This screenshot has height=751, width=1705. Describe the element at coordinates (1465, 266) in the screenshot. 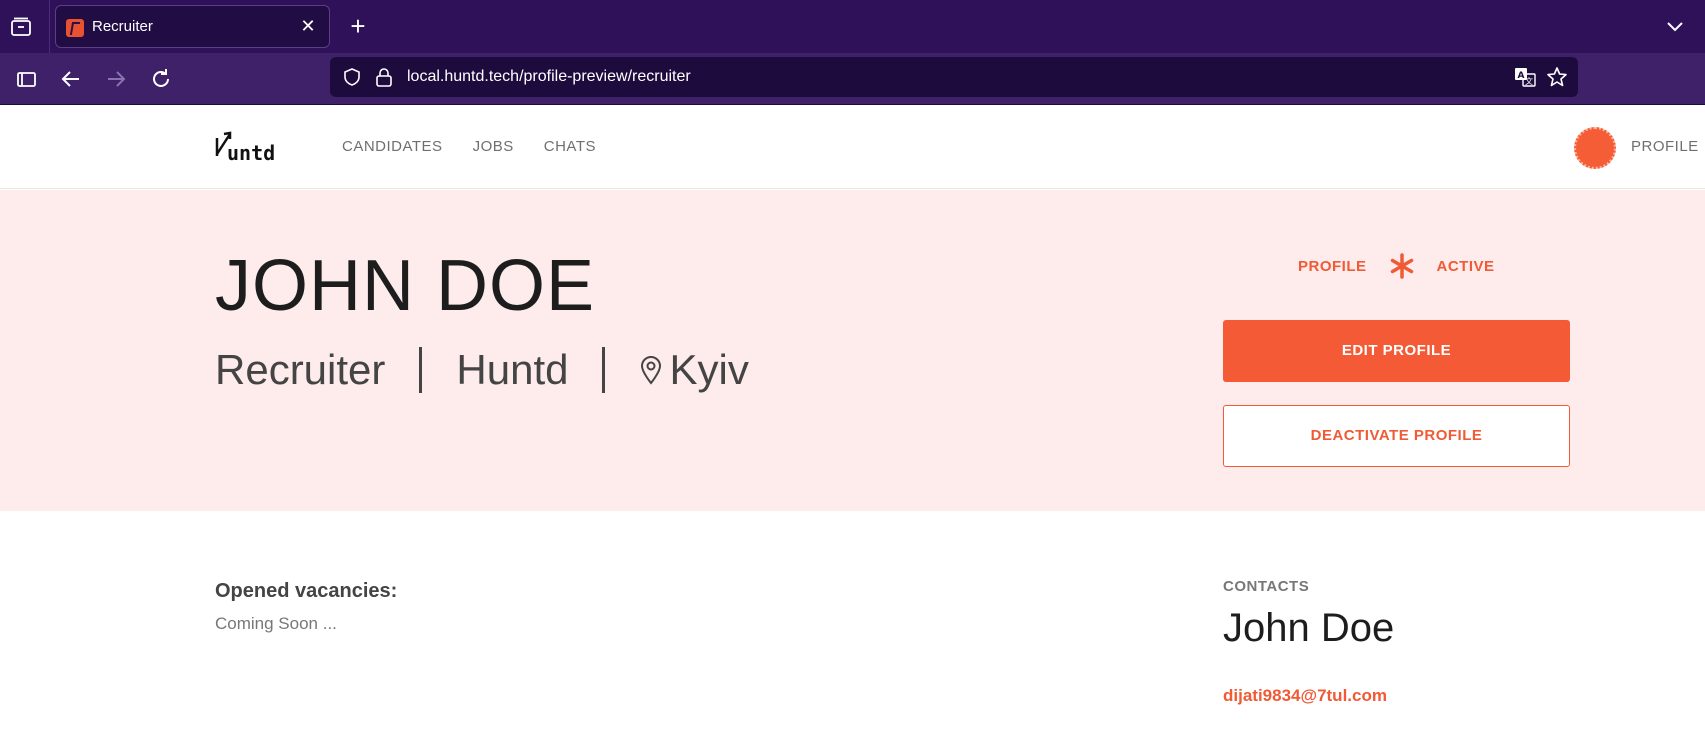

I see `status-value: ACTIVE` at that location.